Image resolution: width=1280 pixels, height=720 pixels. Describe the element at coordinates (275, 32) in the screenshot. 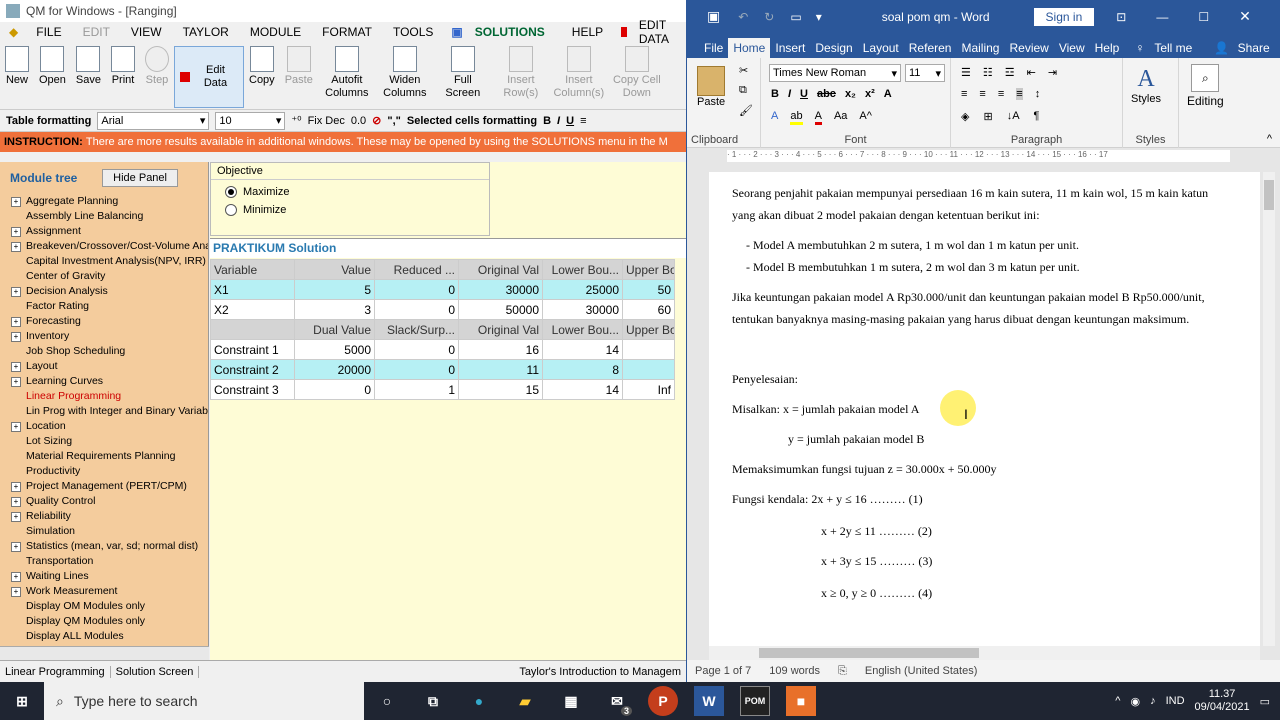

I see `menu-module: MODULE` at that location.